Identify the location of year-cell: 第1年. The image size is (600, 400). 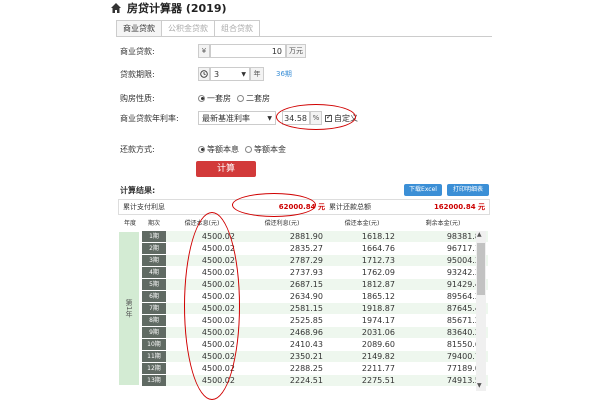
(129, 308).